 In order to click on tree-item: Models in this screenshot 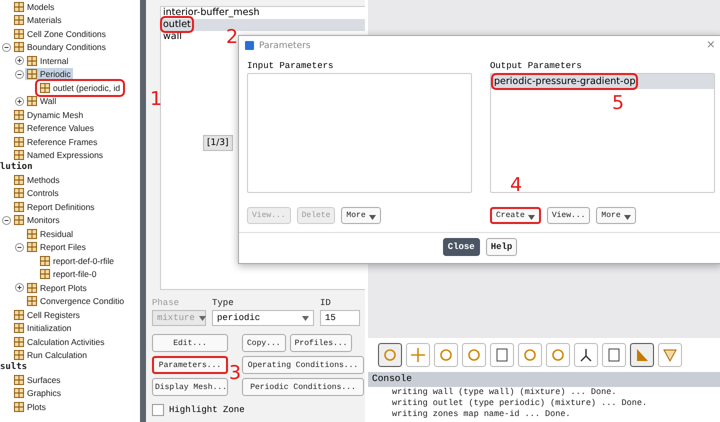, I will do `click(34, 6)`.